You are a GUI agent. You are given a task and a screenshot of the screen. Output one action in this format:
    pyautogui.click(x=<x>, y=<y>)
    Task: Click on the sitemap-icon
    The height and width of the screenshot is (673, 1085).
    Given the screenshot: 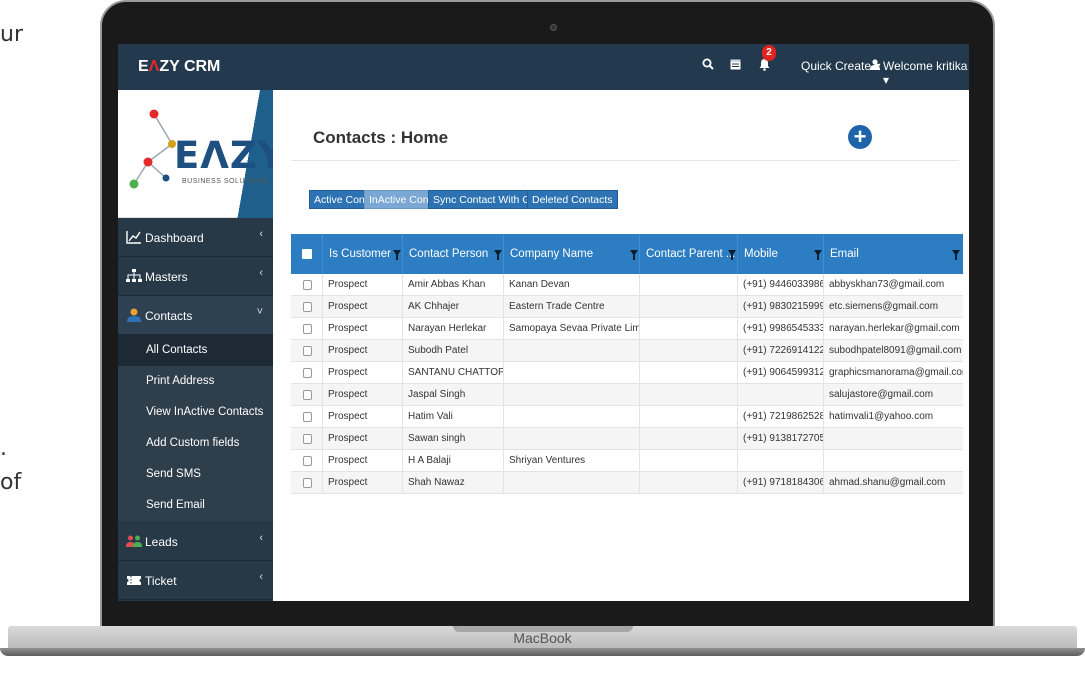 What is the action you would take?
    pyautogui.click(x=134, y=276)
    